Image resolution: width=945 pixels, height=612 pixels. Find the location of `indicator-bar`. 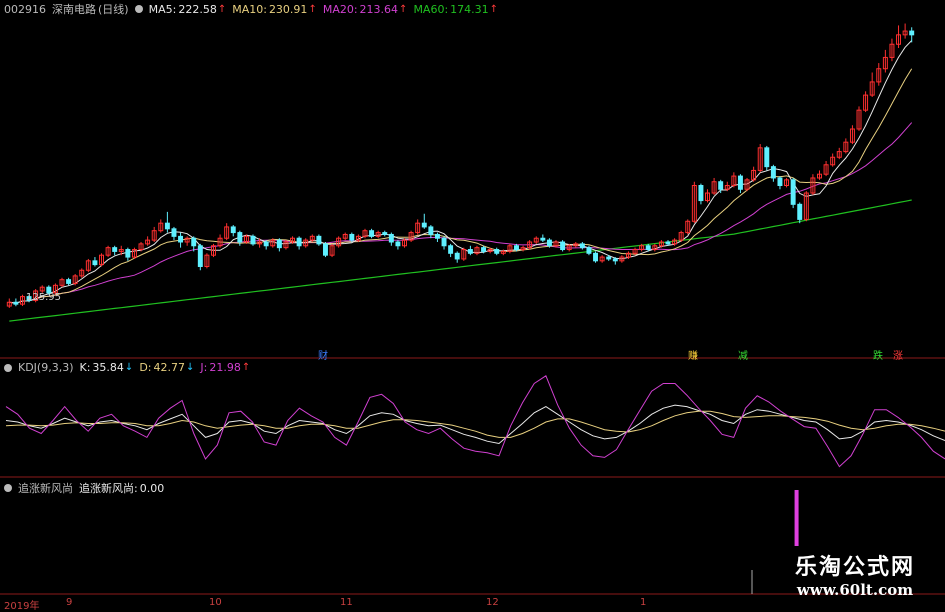

indicator-bar is located at coordinates (796, 518).